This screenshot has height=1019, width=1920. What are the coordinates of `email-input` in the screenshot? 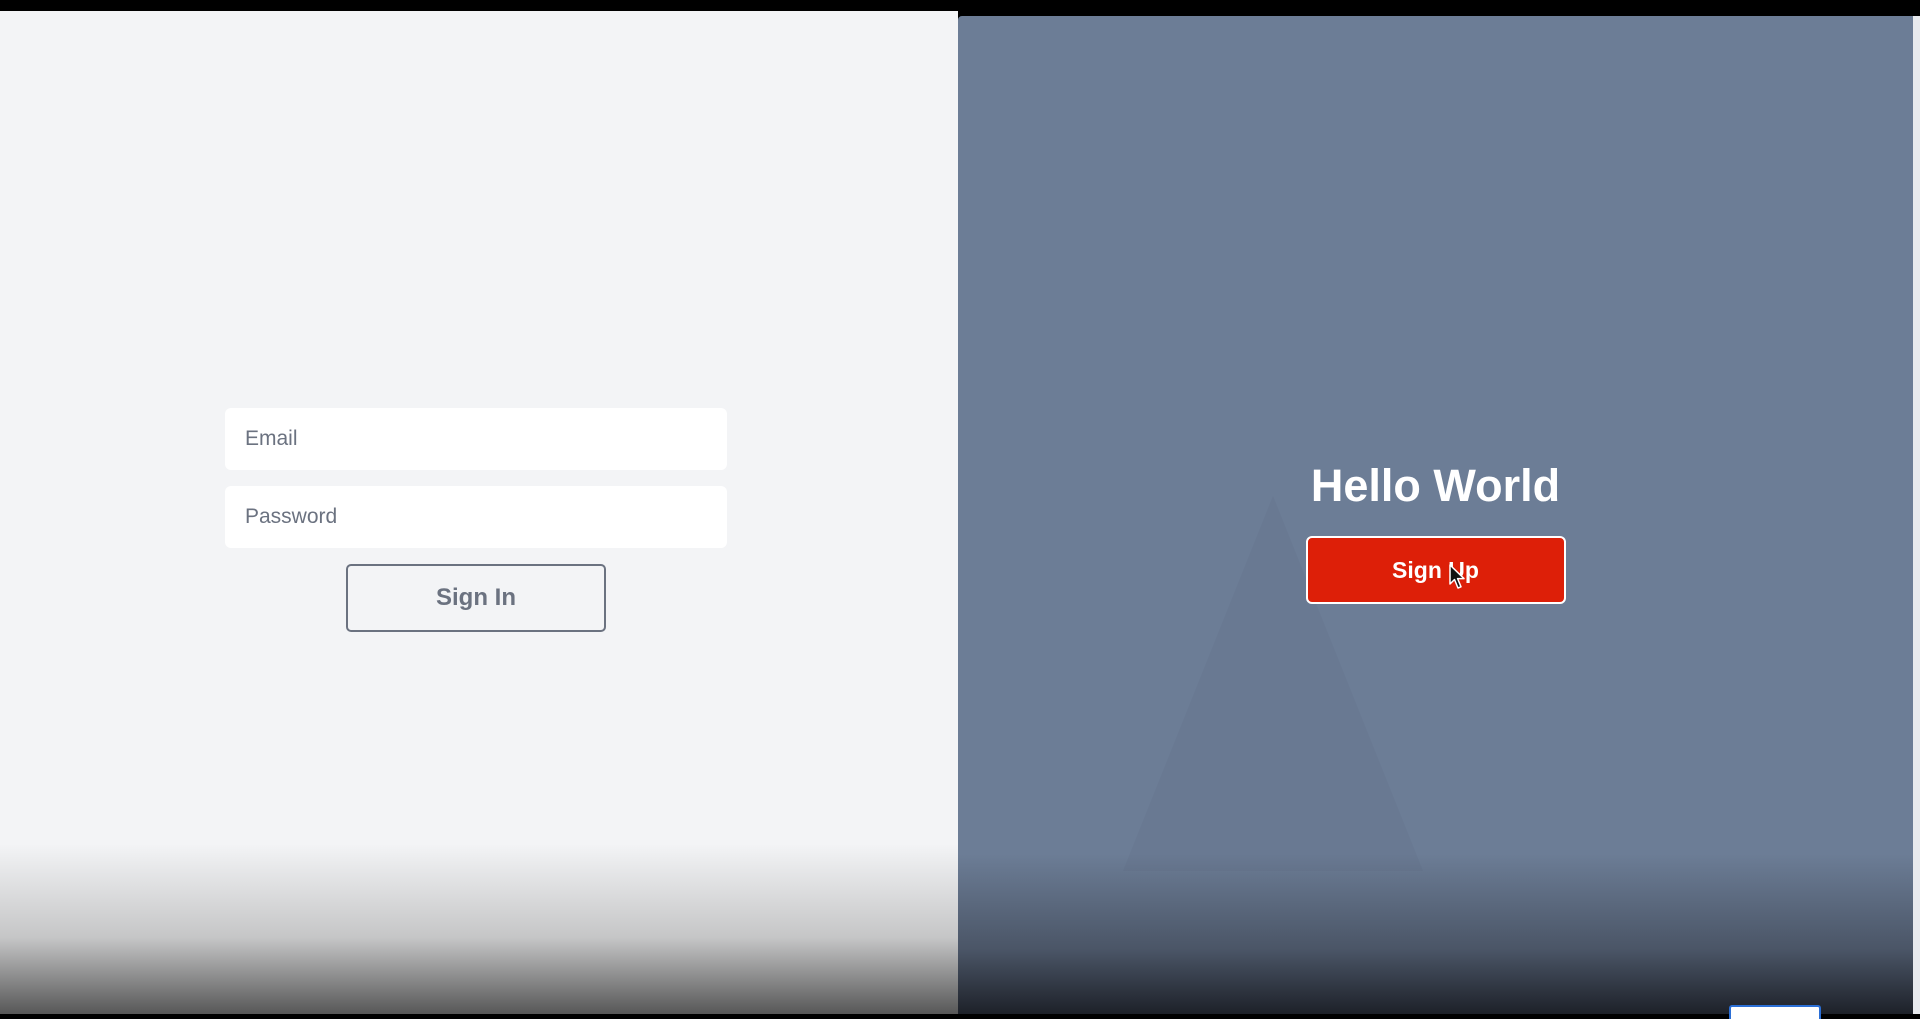 It's located at (476, 439).